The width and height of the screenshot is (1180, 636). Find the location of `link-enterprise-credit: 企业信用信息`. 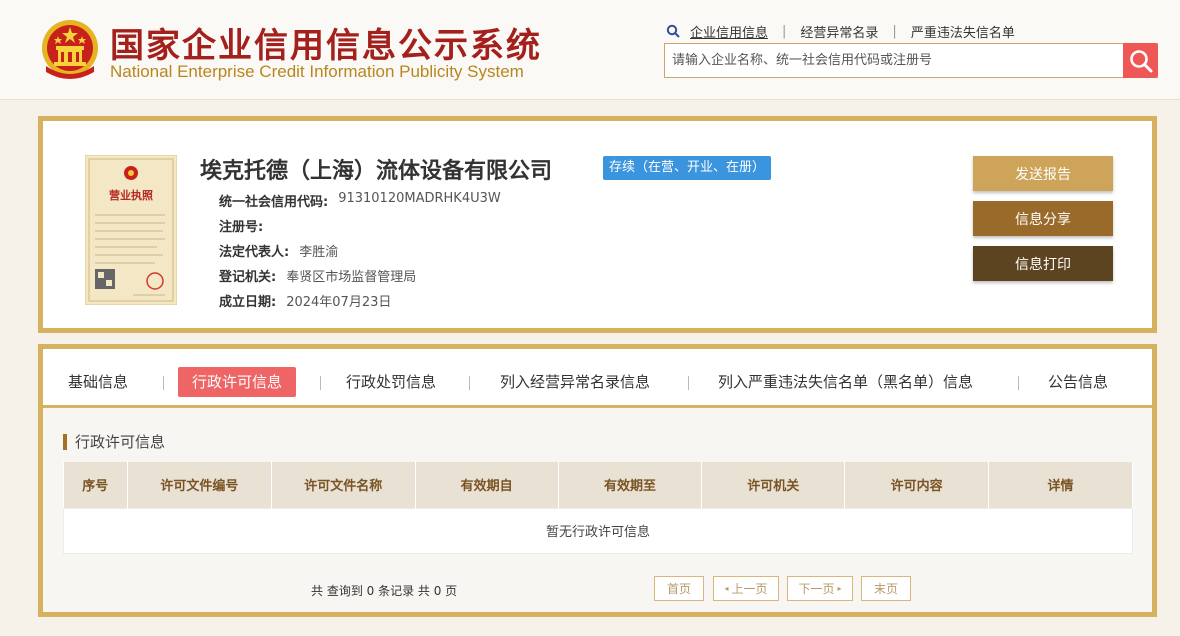

link-enterprise-credit: 企业信用信息 is located at coordinates (729, 31).